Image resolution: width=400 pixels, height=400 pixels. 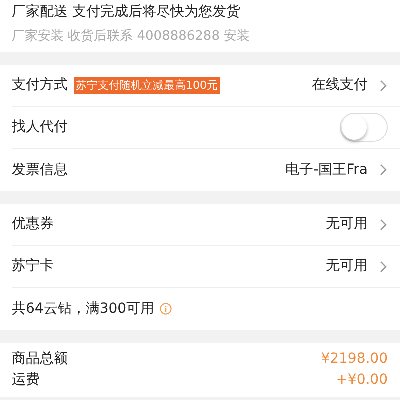 What do you see at coordinates (33, 224) in the screenshot?
I see `row-label: 优惠券` at bounding box center [33, 224].